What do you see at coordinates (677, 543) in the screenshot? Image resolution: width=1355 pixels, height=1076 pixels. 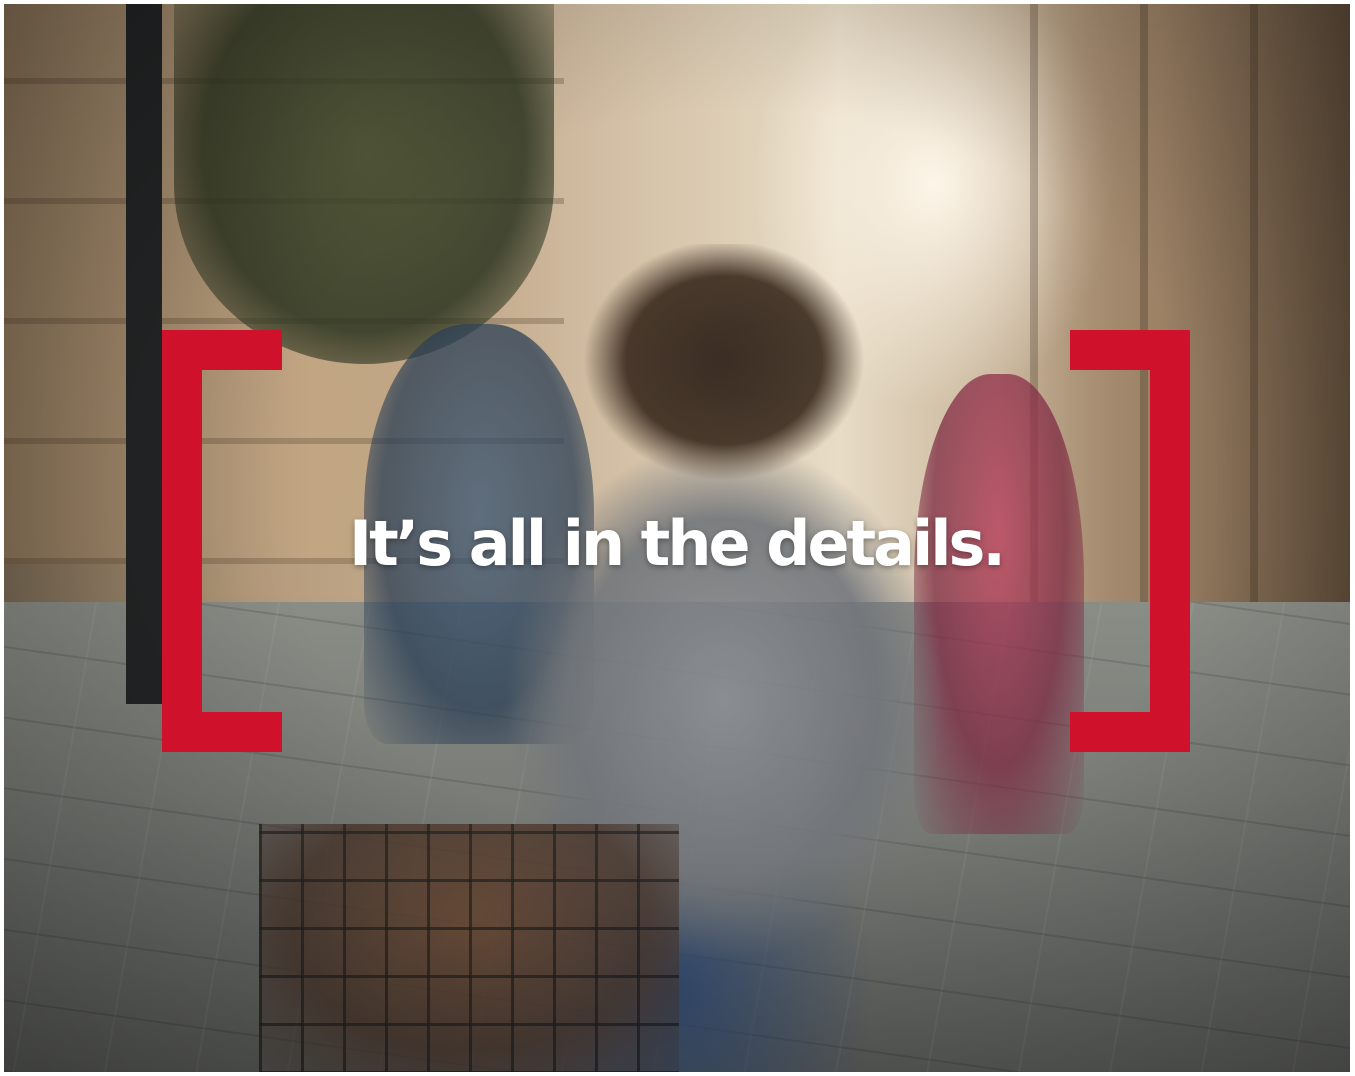 I see `headline: It’s all in the details.` at bounding box center [677, 543].